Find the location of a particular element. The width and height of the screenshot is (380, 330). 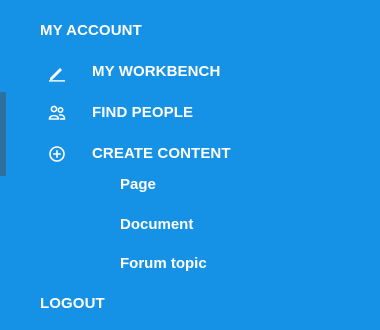

submenu-item-page: Page is located at coordinates (138, 184).